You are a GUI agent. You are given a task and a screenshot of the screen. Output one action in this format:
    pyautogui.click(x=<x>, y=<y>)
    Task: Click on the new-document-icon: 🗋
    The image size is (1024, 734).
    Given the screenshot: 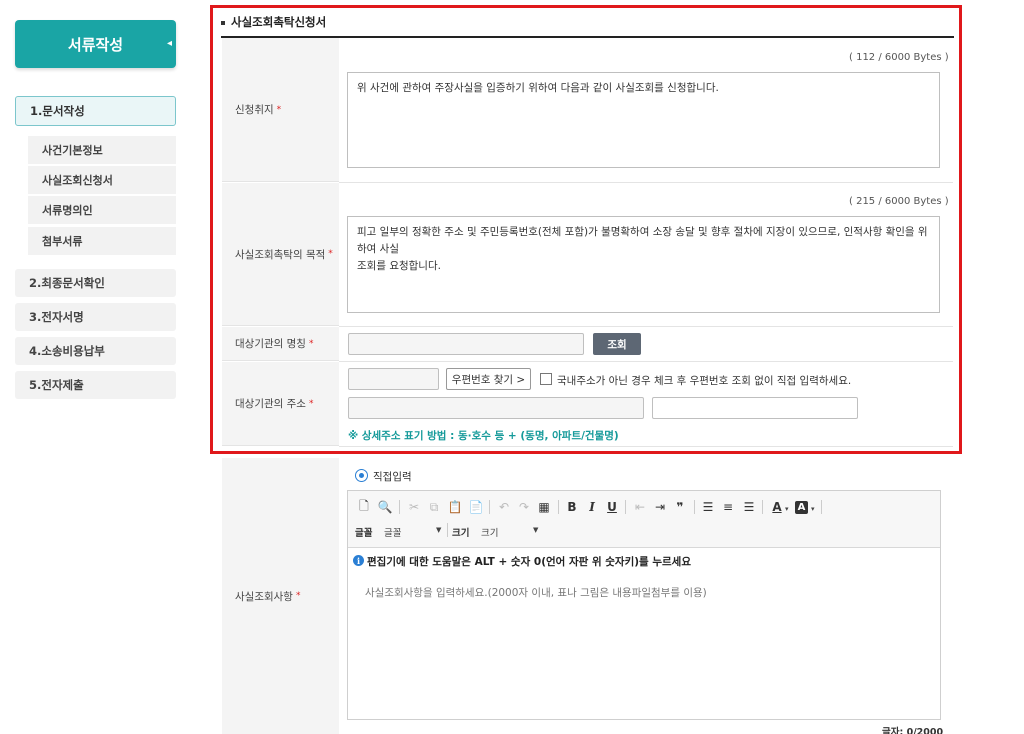 What is the action you would take?
    pyautogui.click(x=364, y=507)
    